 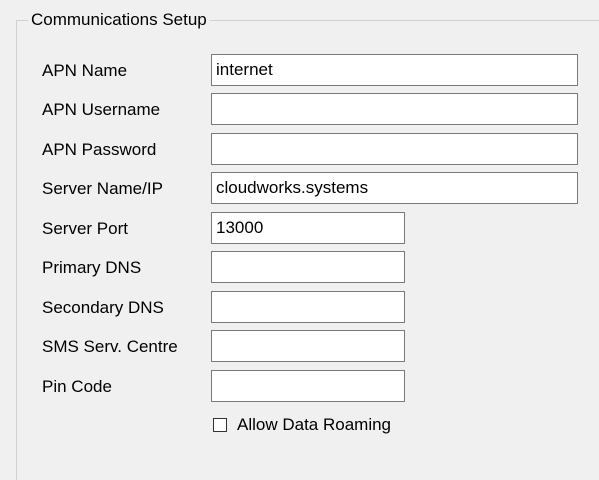 What do you see at coordinates (308, 307) in the screenshot?
I see `secondary-dns-input` at bounding box center [308, 307].